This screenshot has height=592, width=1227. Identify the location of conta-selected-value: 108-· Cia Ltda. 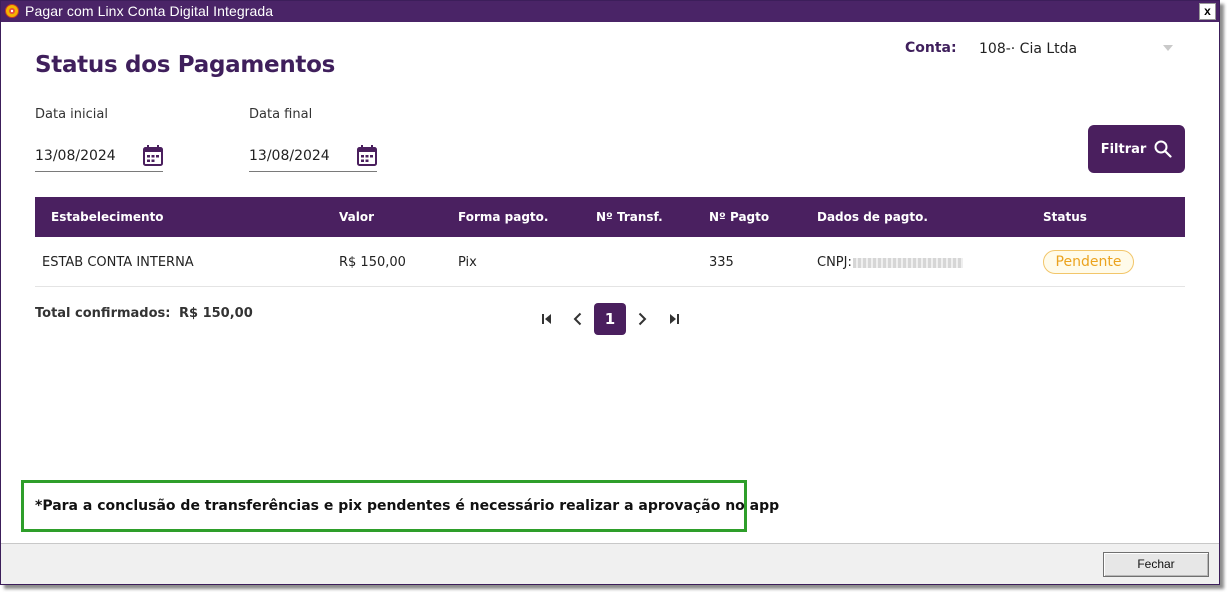
(1028, 49).